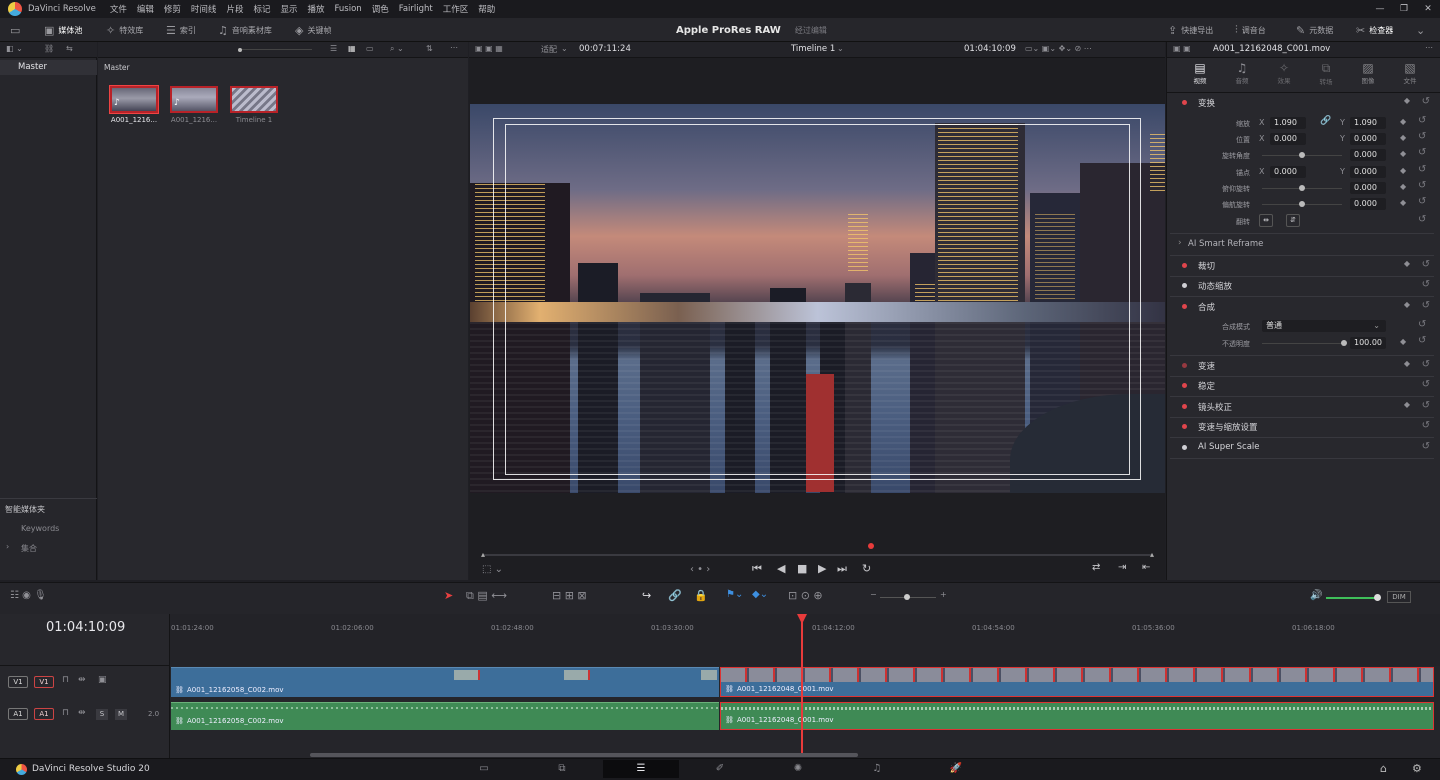 The width and height of the screenshot is (1440, 780). Describe the element at coordinates (65, 680) in the screenshot. I see `track-lock-icon: ⊓` at that location.